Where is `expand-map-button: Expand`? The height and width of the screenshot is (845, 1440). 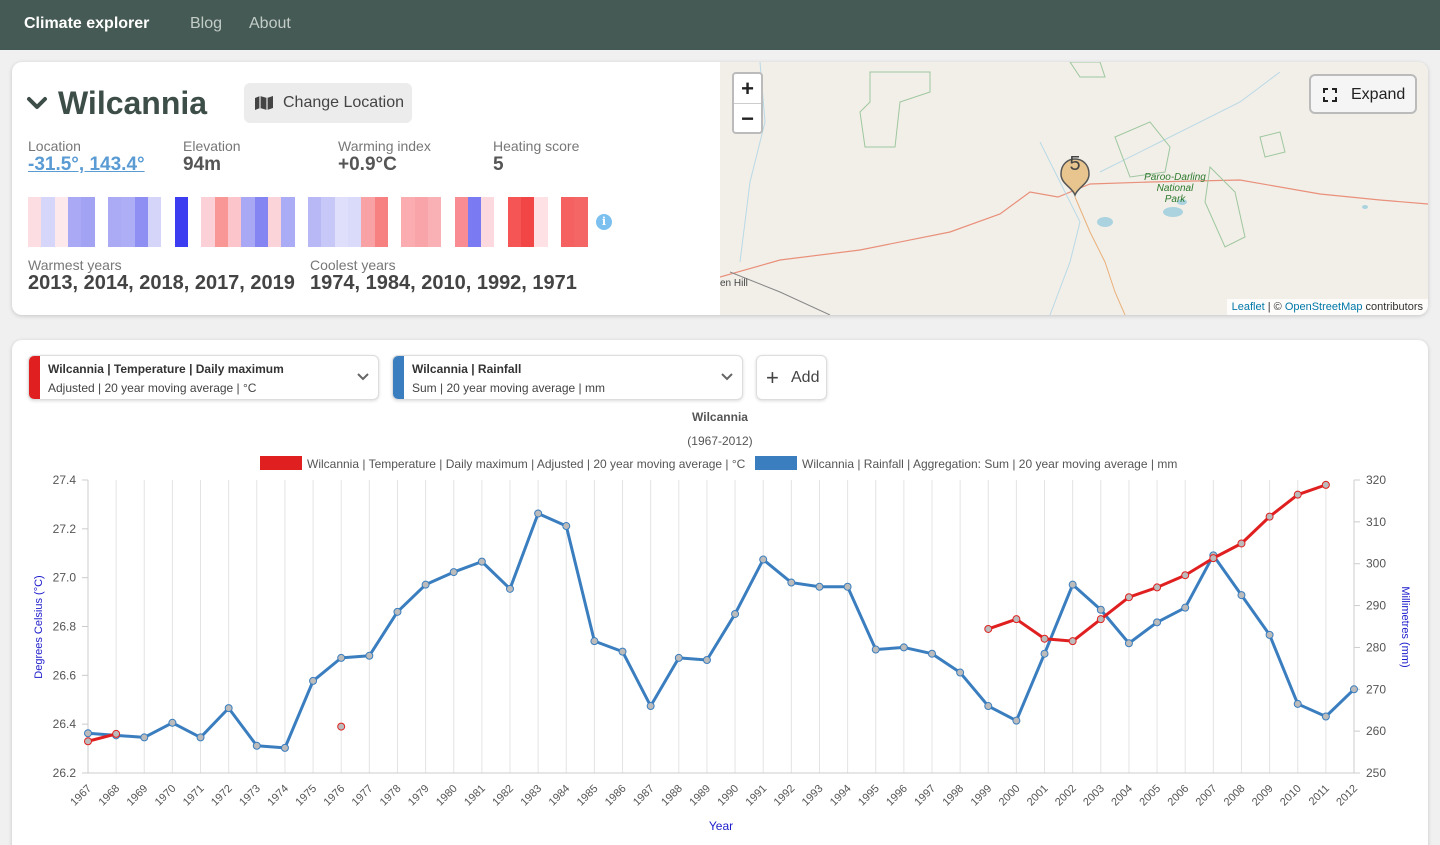 expand-map-button: Expand is located at coordinates (1363, 94).